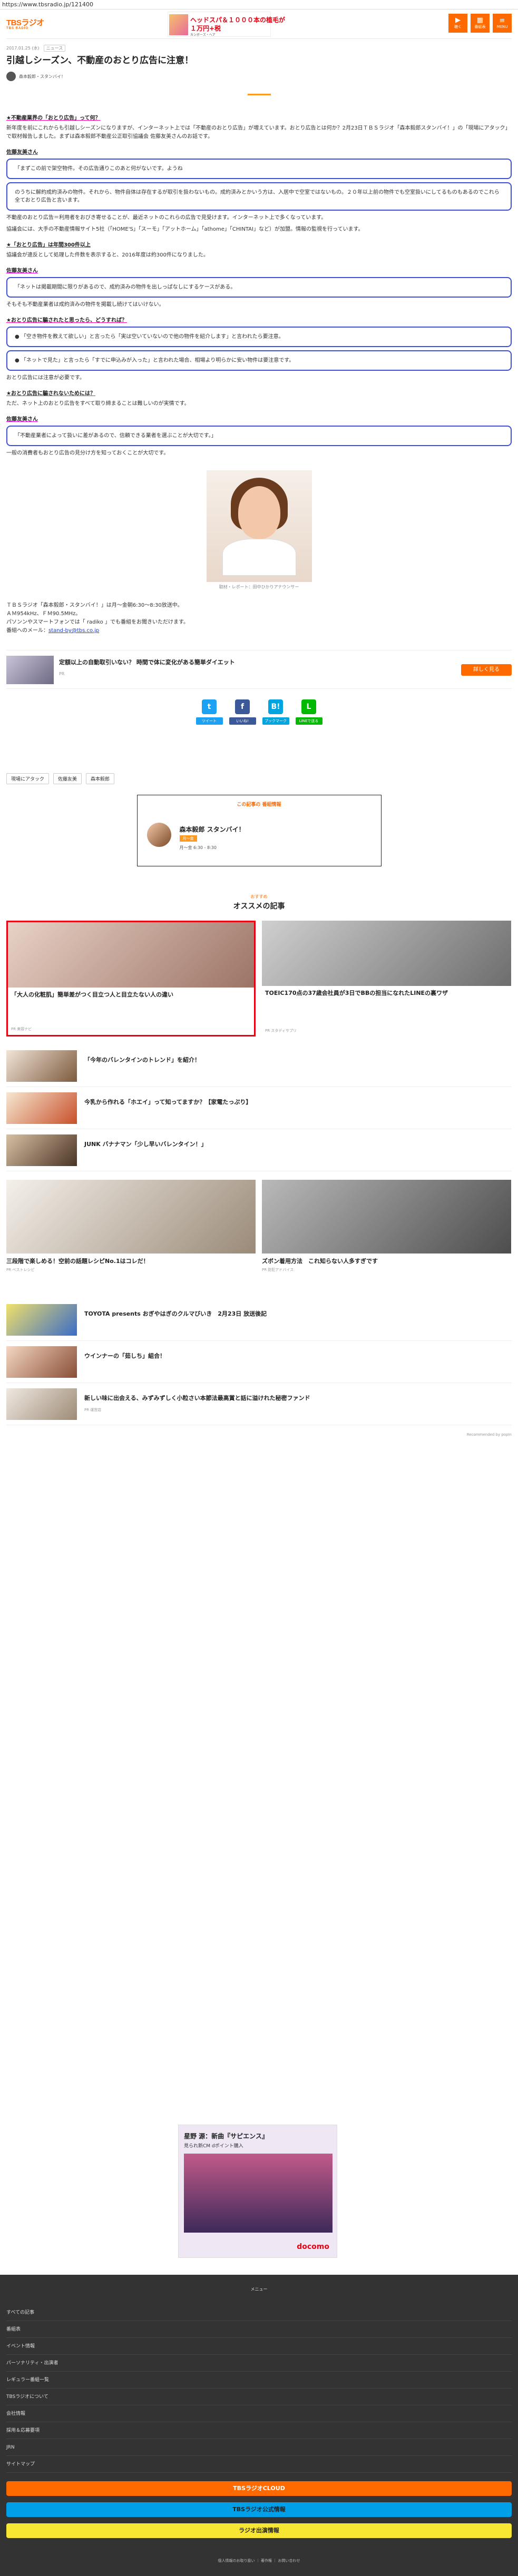 Image resolution: width=518 pixels, height=2576 pixels. I want to click on twitter-icon: t, so click(209, 707).